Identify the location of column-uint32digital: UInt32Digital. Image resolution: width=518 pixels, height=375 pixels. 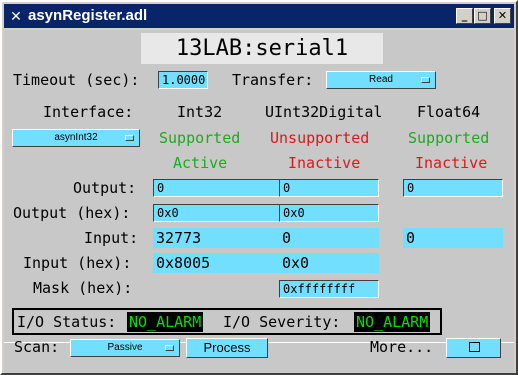
(324, 112).